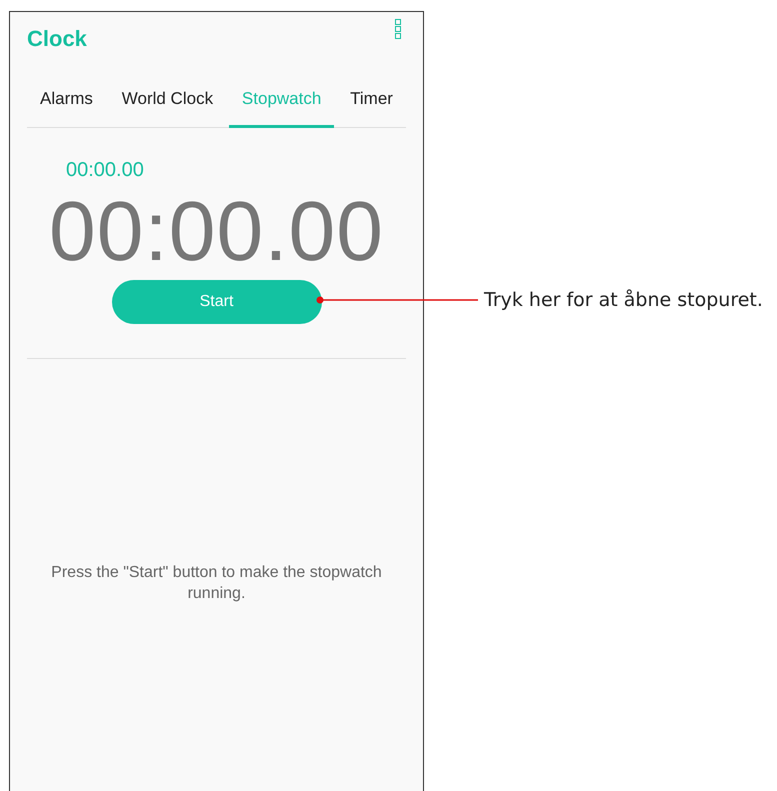 Image resolution: width=777 pixels, height=791 pixels. What do you see at coordinates (57, 39) in the screenshot?
I see `app-title: Clock` at bounding box center [57, 39].